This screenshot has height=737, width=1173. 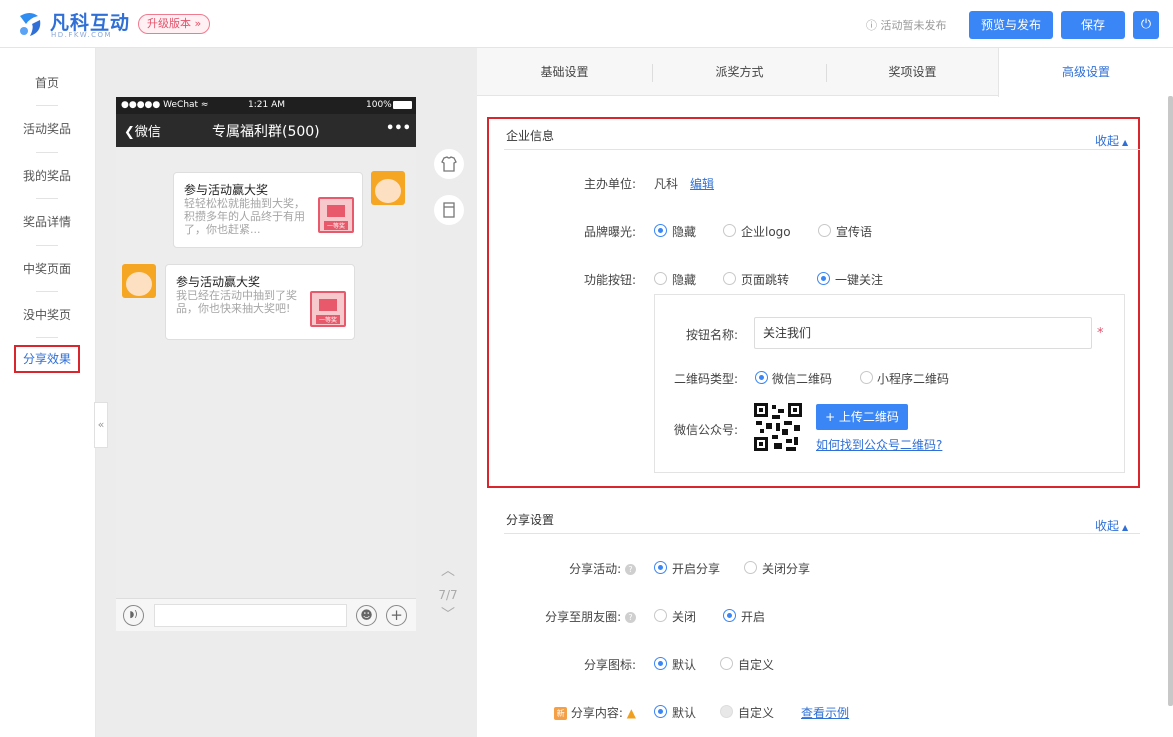 I want to click on chat-input-bar: ◗) ☻ +, so click(x=266, y=614).